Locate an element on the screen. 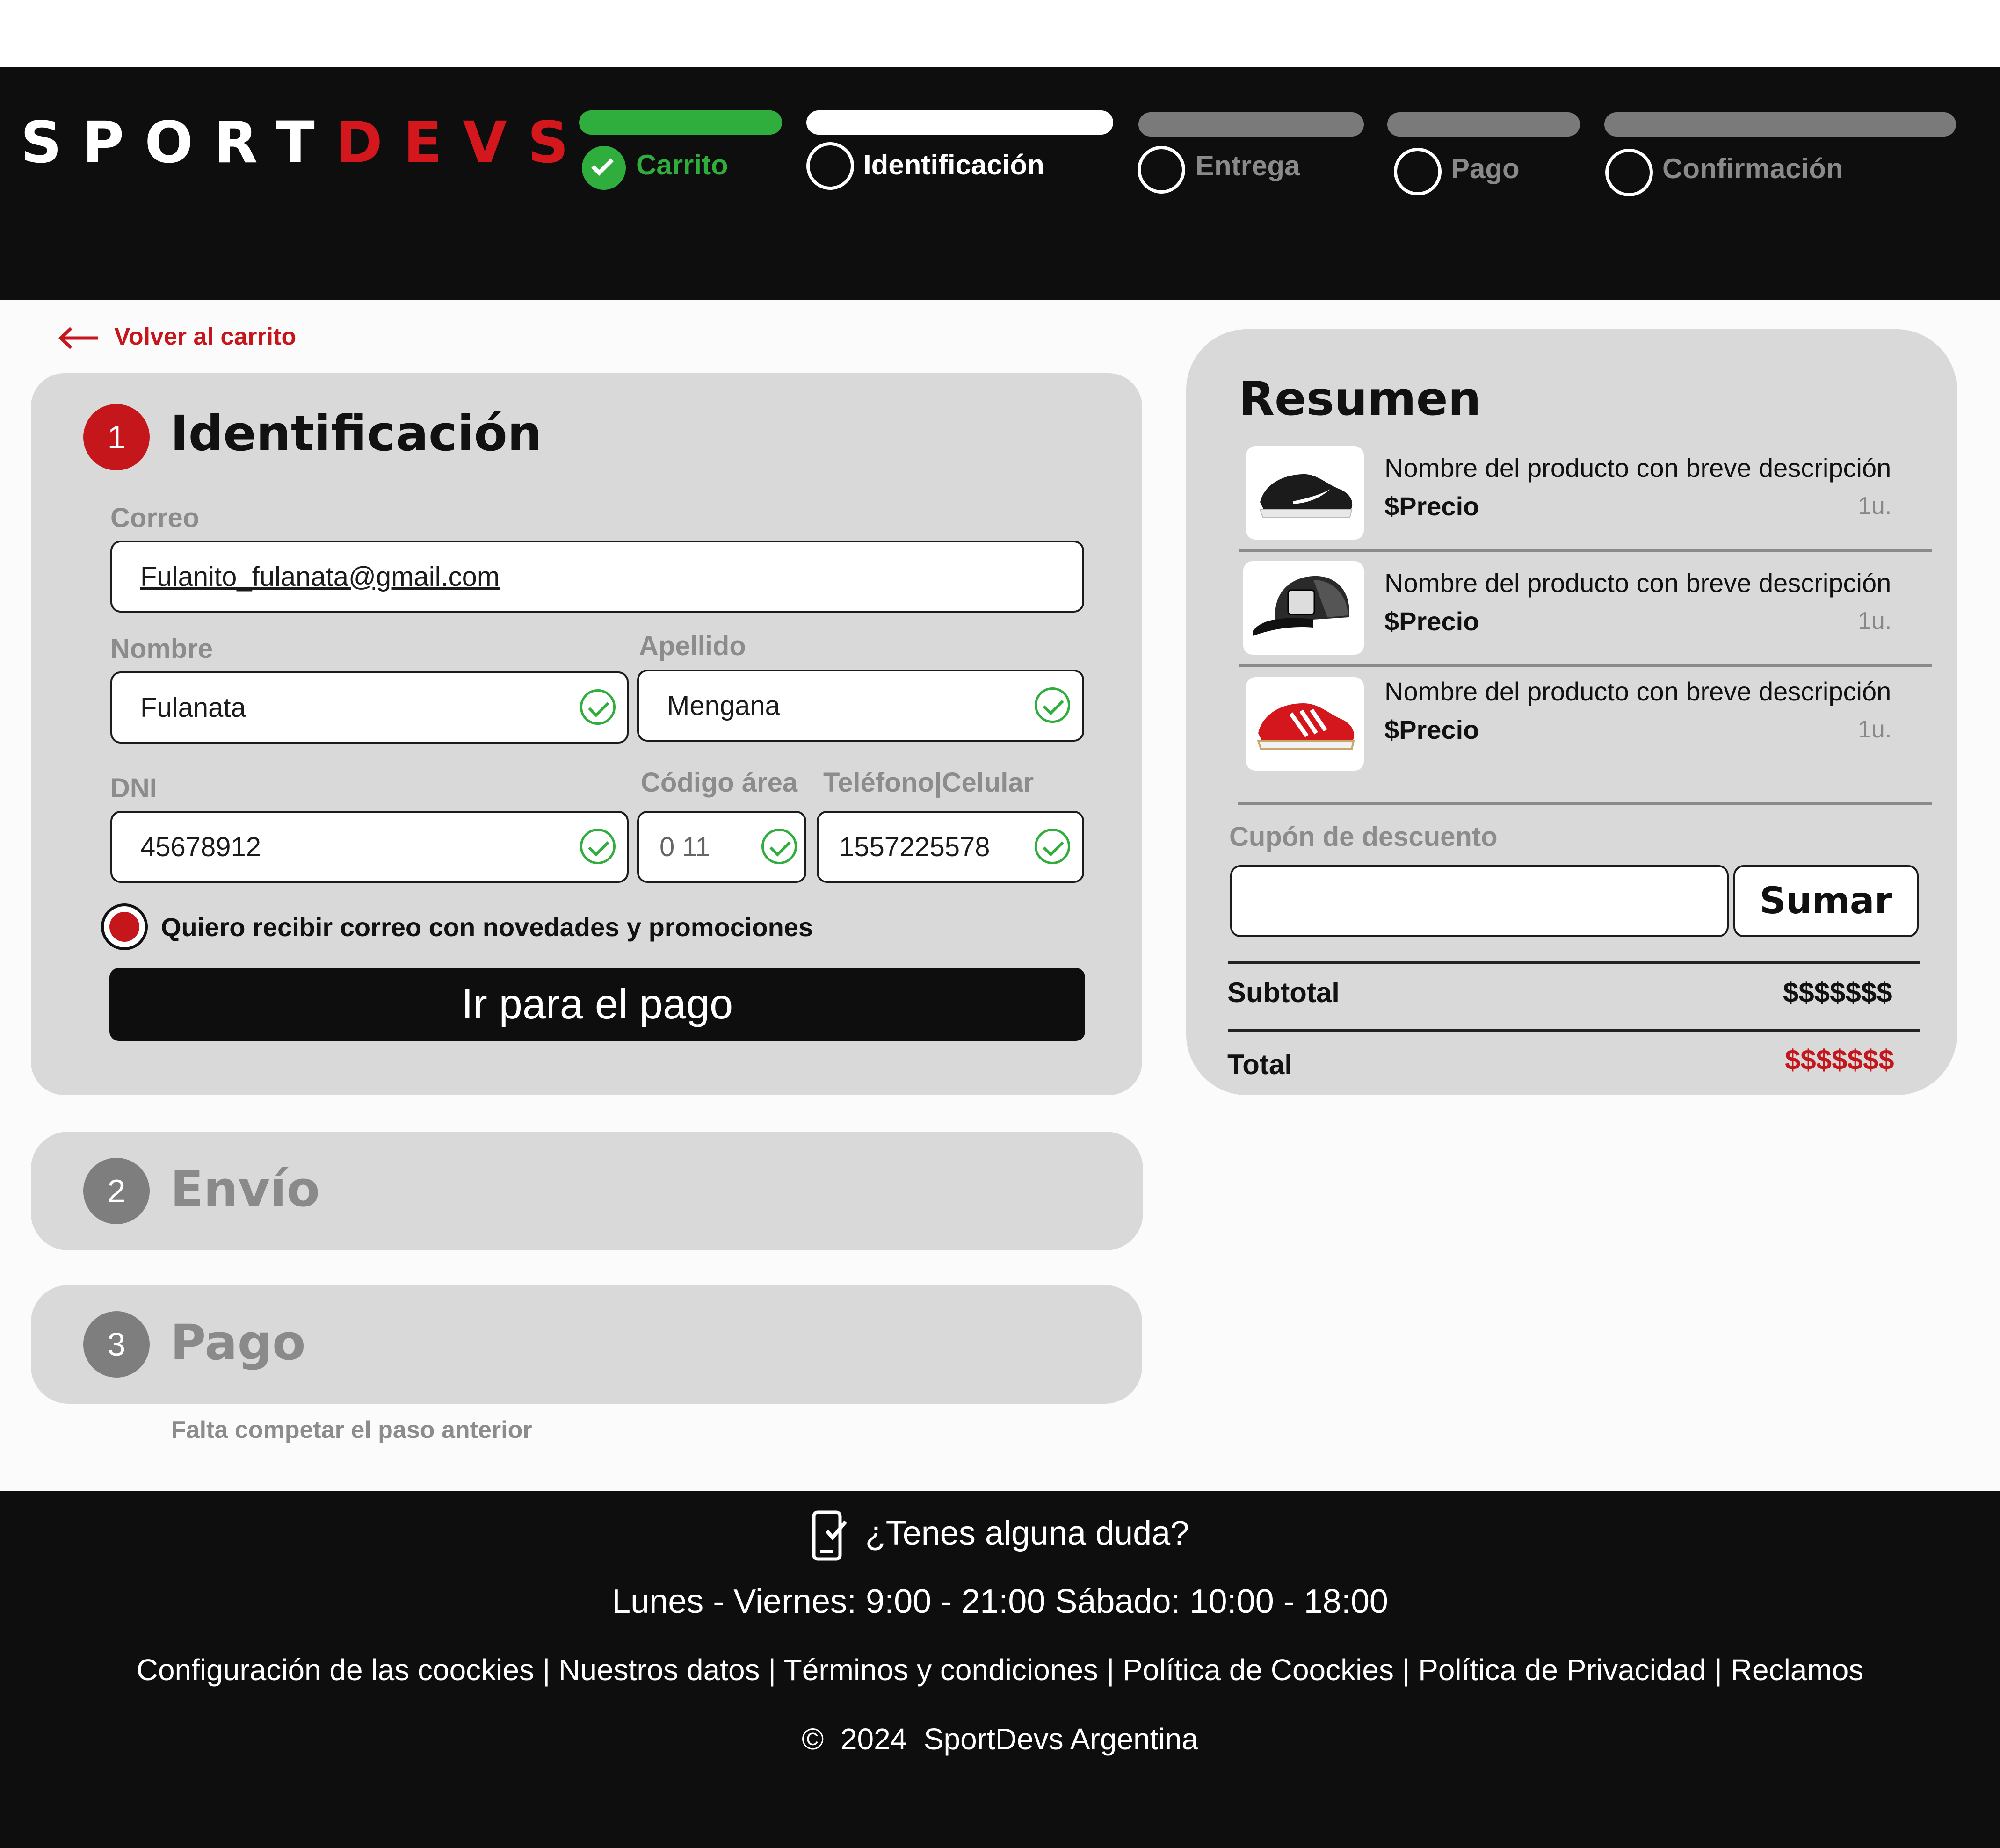 The image size is (2000, 1848). step-label-entrega: Entrega is located at coordinates (1248, 166).